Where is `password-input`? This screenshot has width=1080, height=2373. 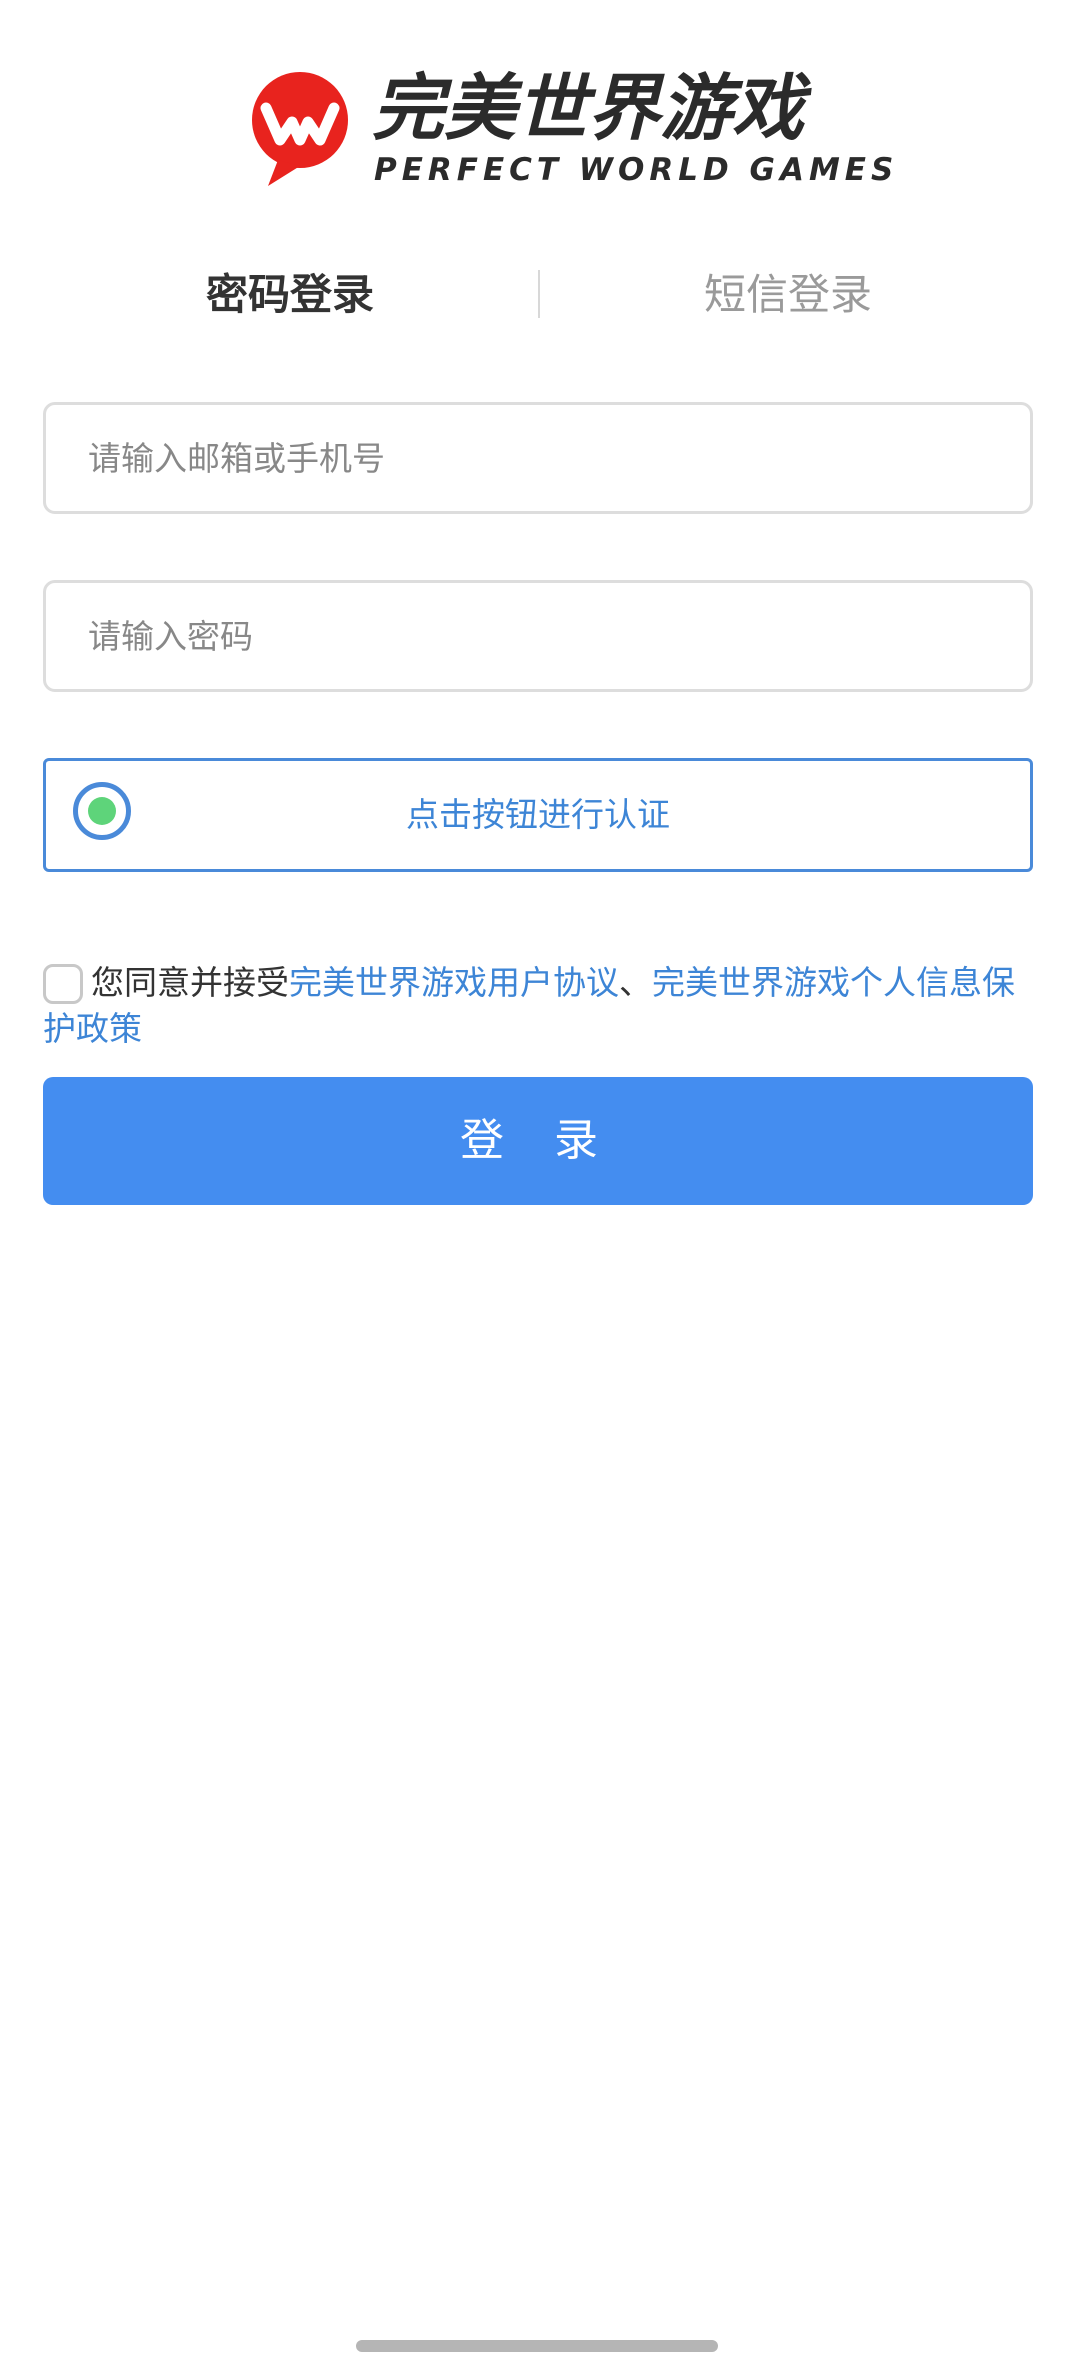 password-input is located at coordinates (538, 636).